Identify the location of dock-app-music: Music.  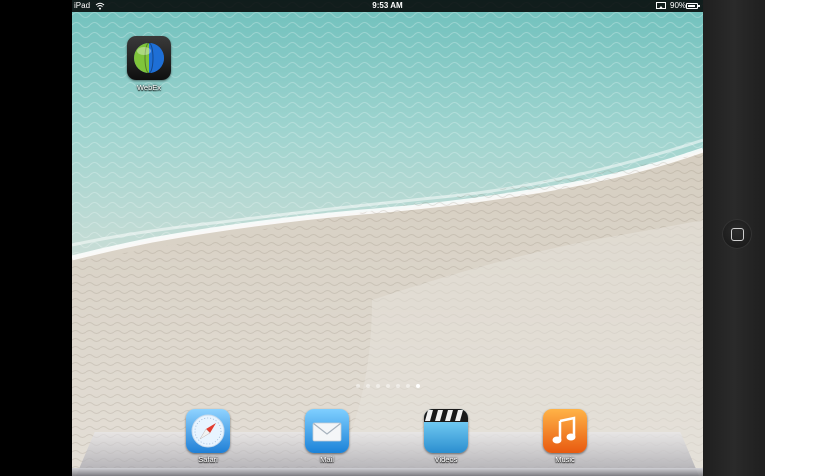
(565, 436).